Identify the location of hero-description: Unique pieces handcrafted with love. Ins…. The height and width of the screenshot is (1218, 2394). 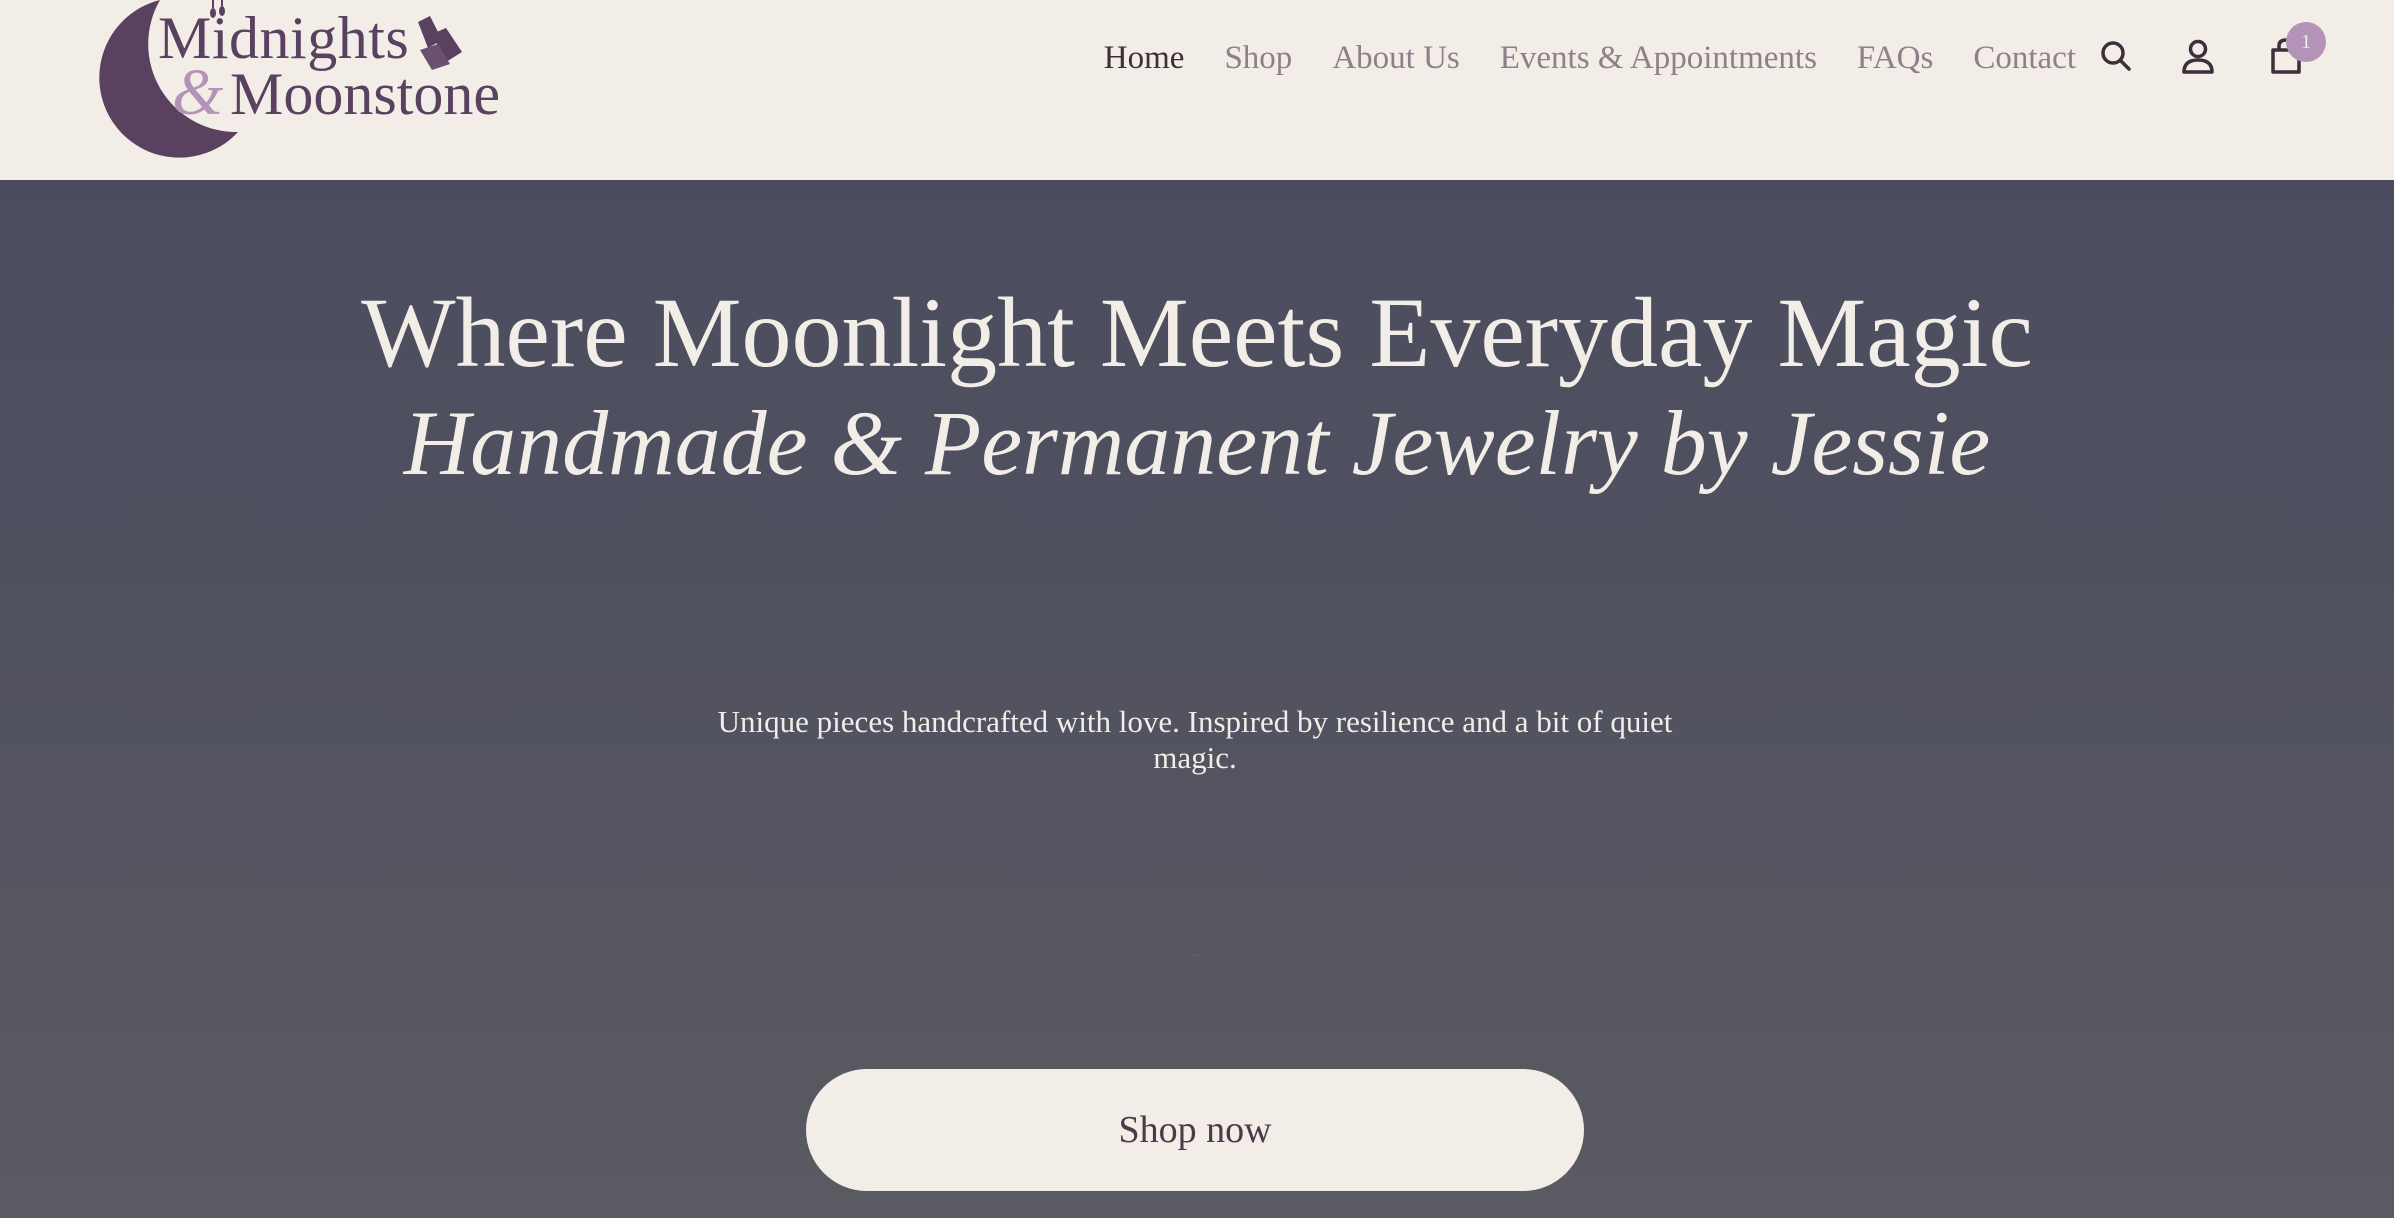
(1195, 739).